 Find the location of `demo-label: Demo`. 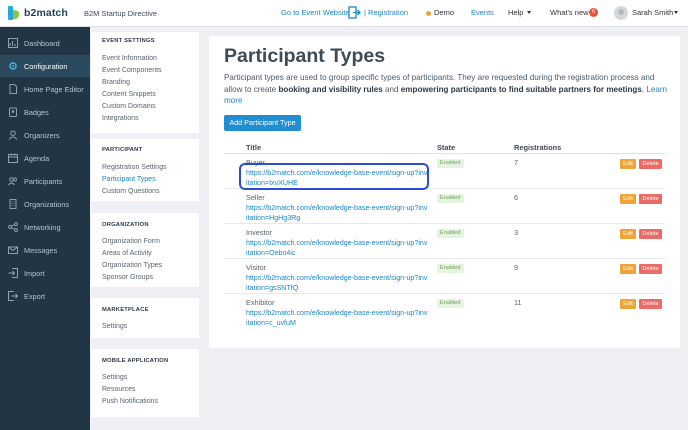

demo-label: Demo is located at coordinates (444, 12).